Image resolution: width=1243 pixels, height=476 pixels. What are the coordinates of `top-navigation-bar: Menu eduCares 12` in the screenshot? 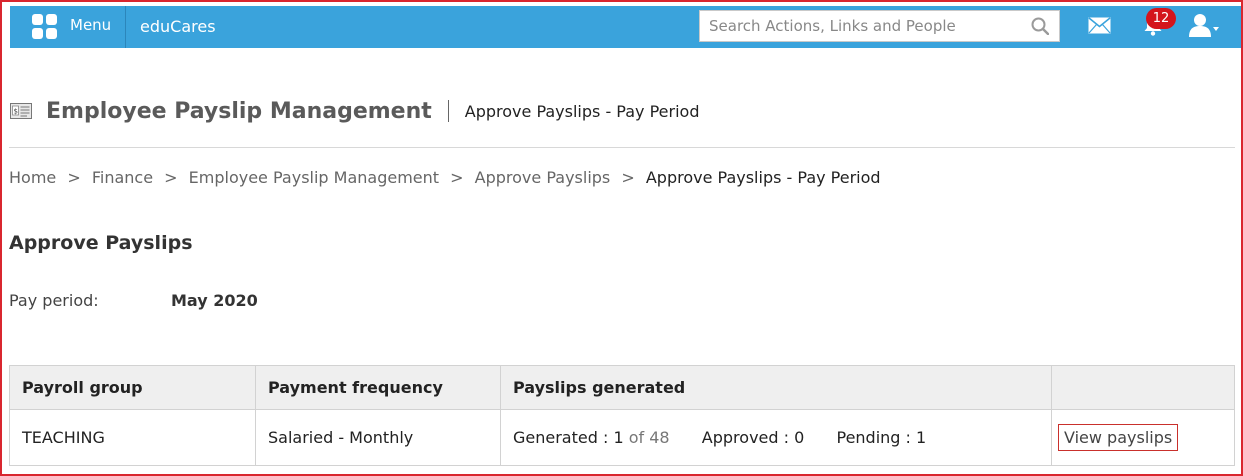 It's located at (625, 27).